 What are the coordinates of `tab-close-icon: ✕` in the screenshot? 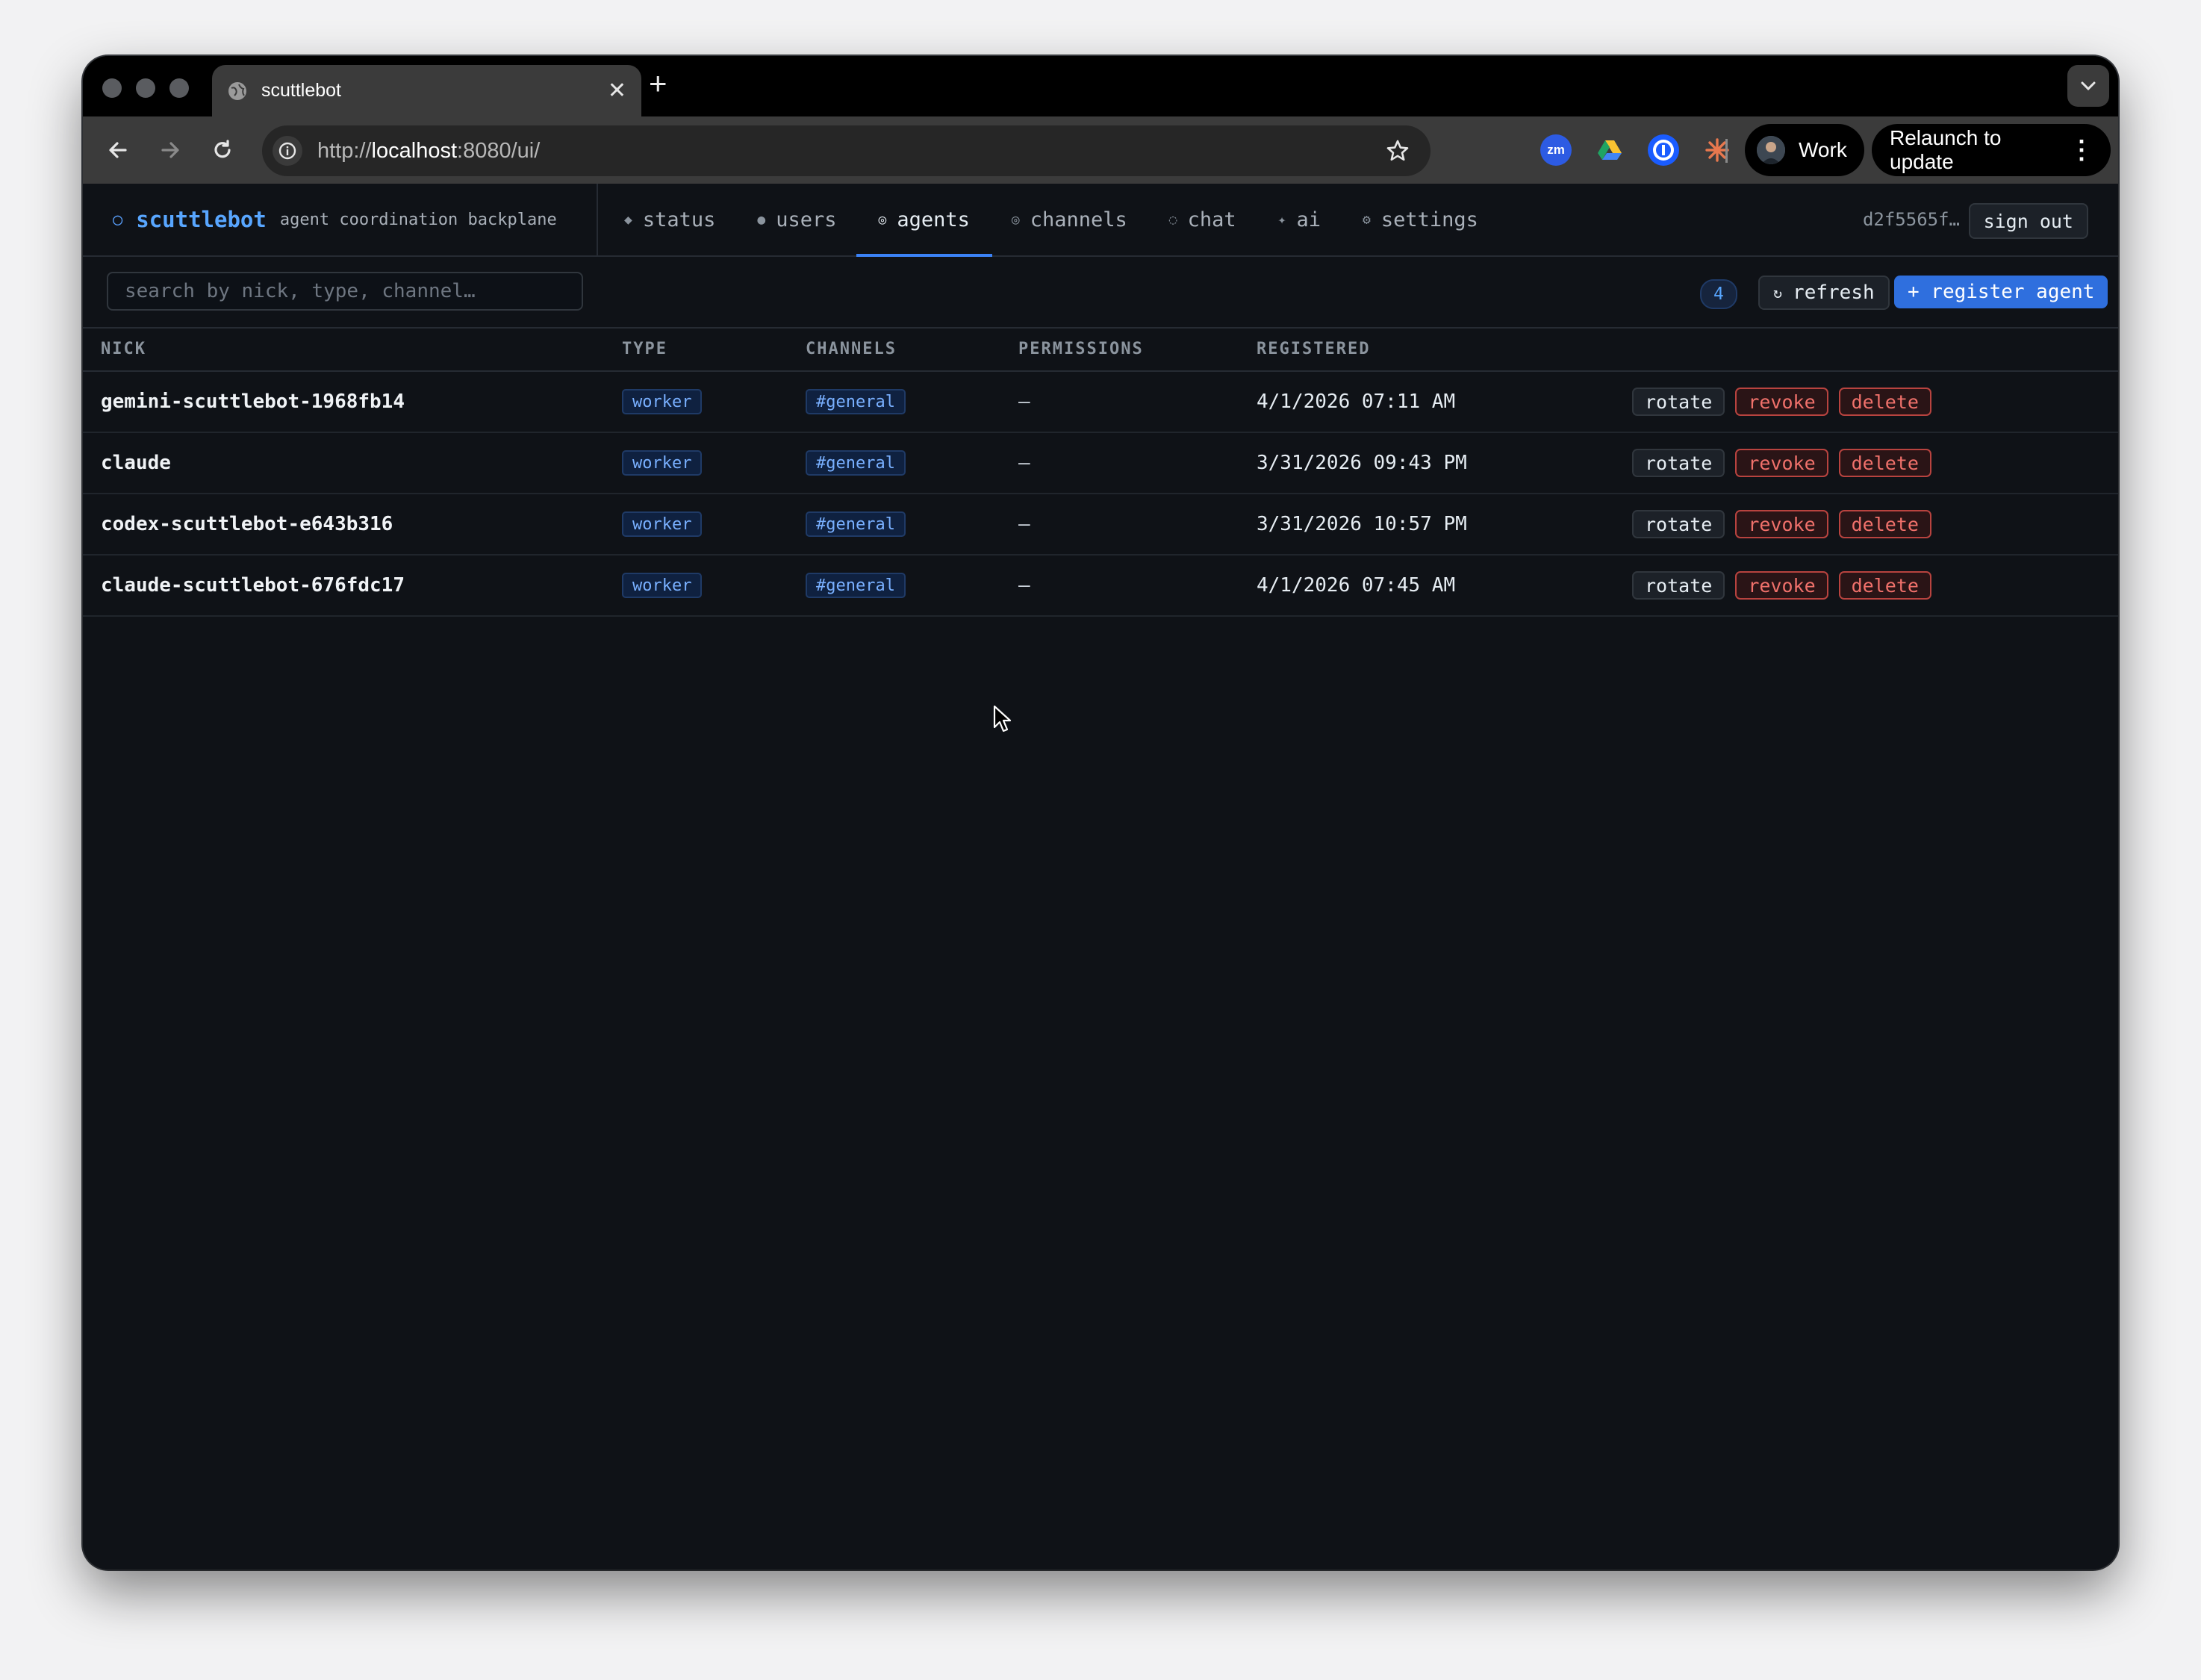 It's located at (617, 90).